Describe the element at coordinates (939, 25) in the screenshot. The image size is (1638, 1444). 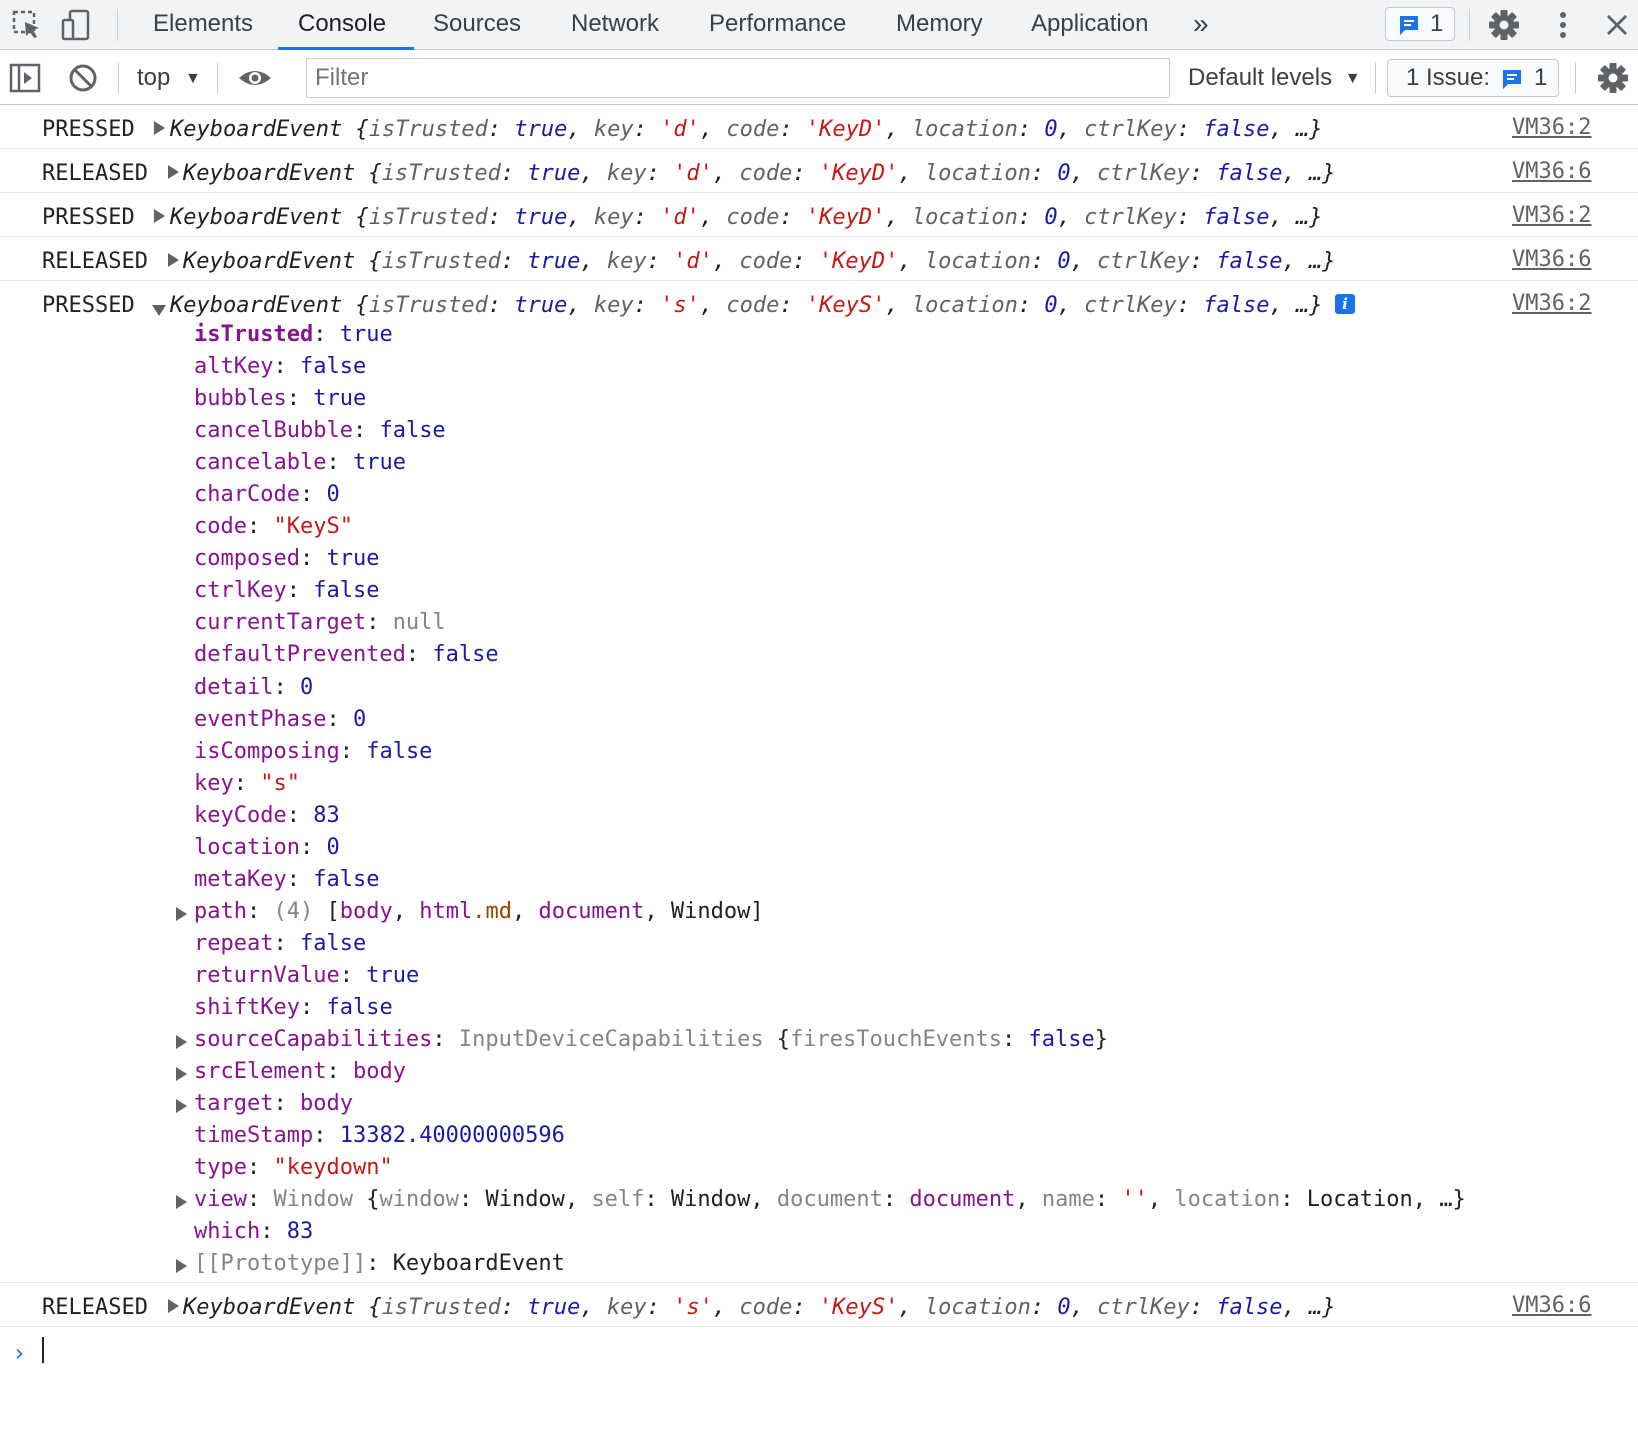
I see `tab-memory: Memory` at that location.